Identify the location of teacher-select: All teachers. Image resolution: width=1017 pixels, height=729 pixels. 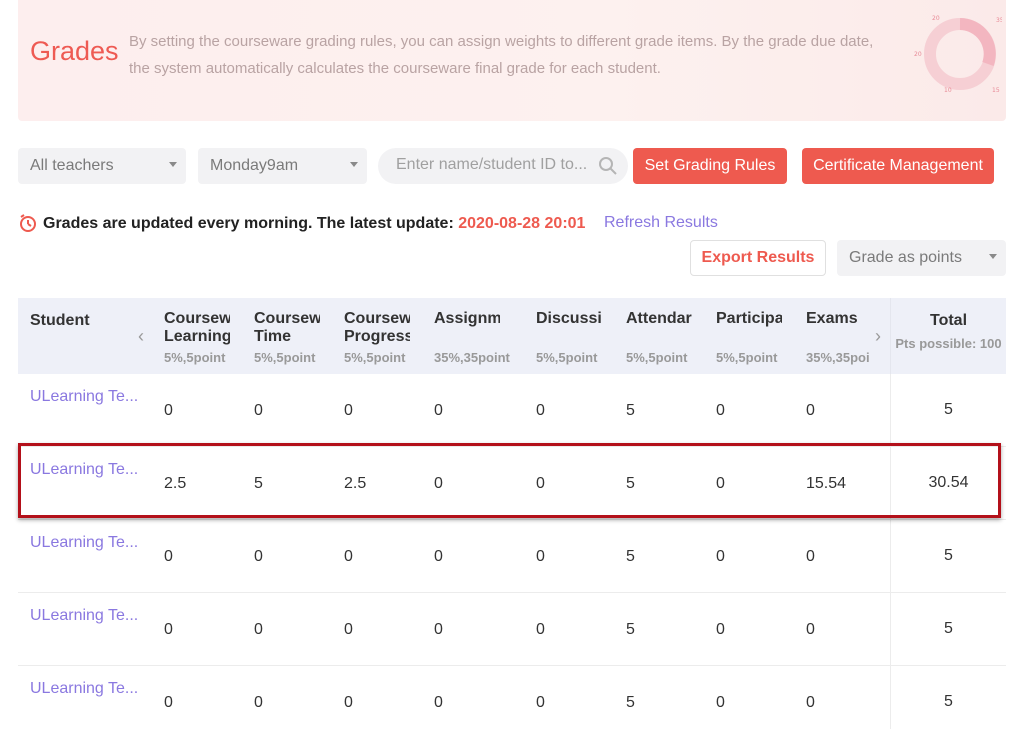
(102, 166).